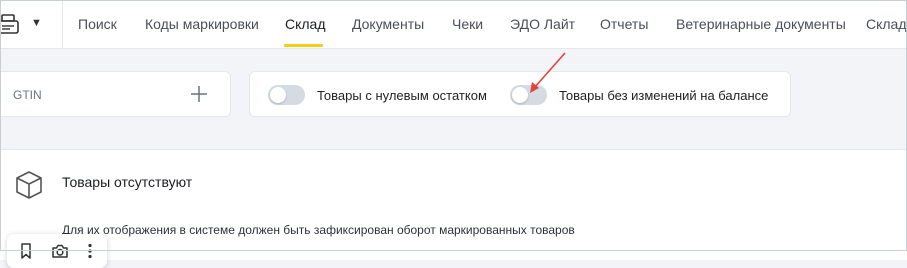 This screenshot has height=268, width=907. I want to click on active-tab-indicator, so click(303, 45).